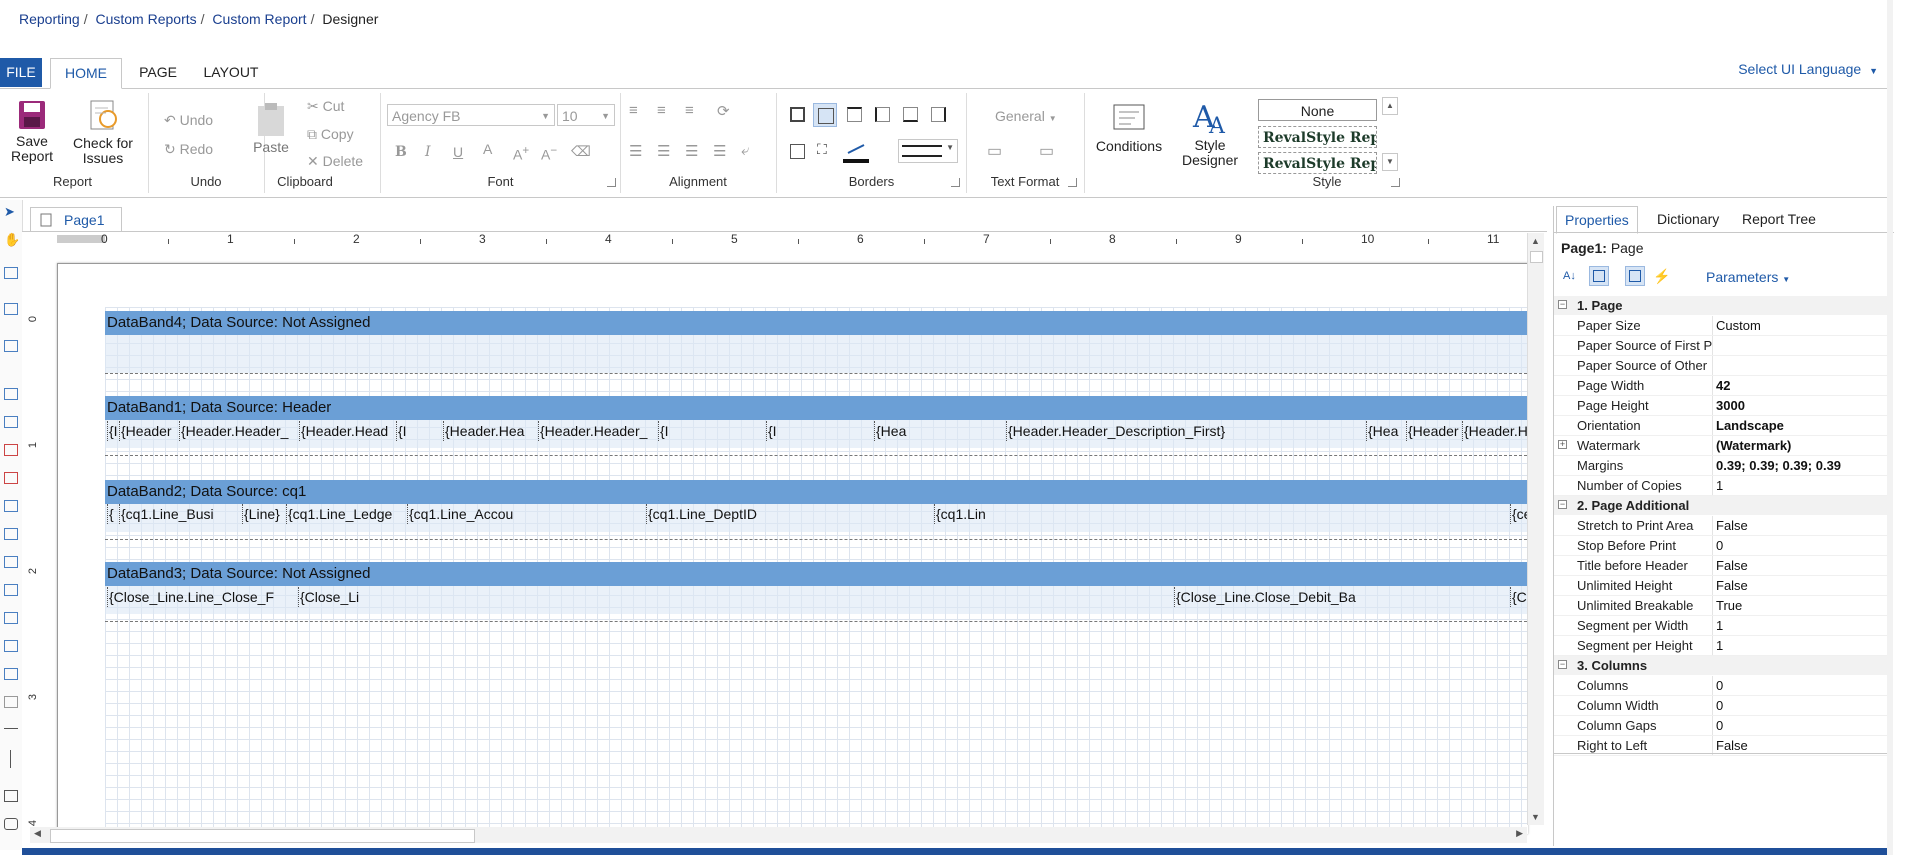  What do you see at coordinates (1722, 505) in the screenshot?
I see `property-category: − 2. Page Additional` at bounding box center [1722, 505].